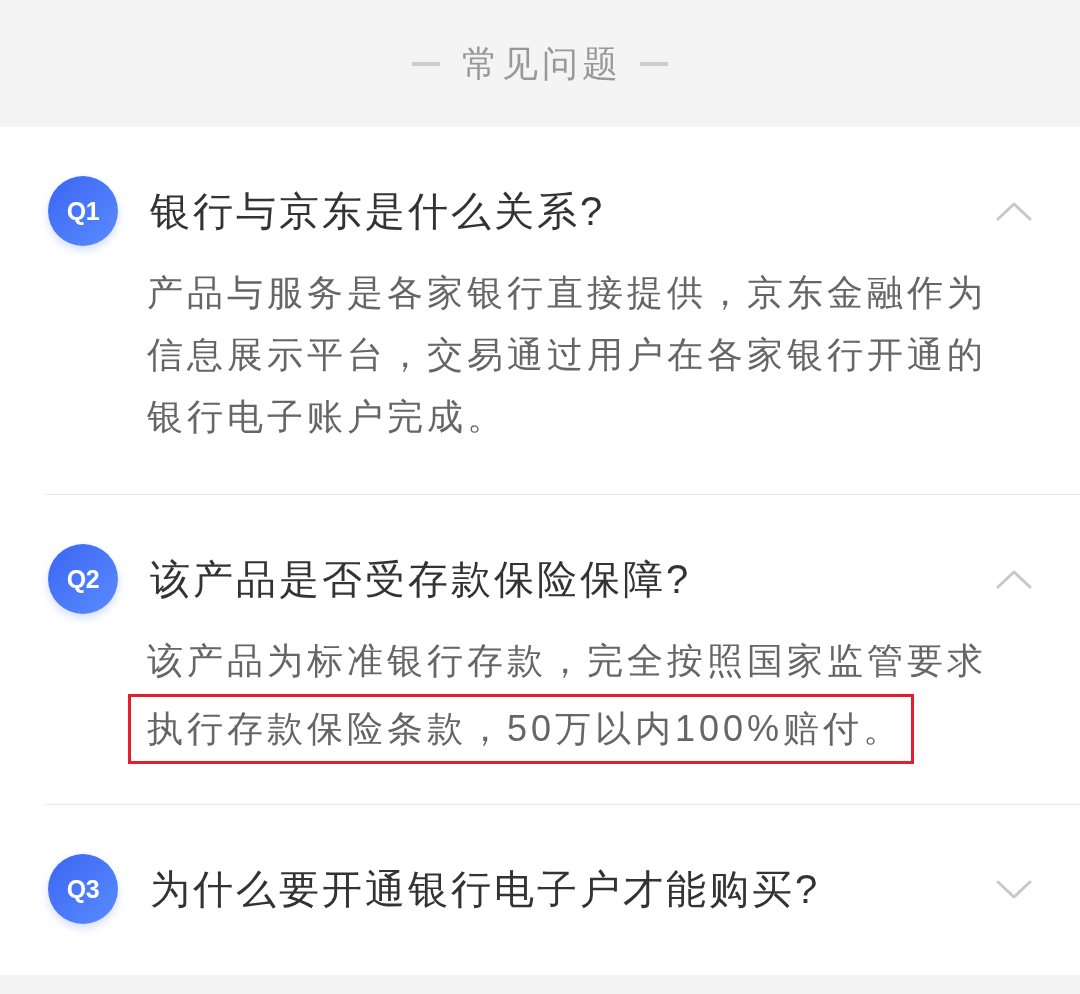 This screenshot has height=994, width=1080. I want to click on answer-text: 执行存款保险条款，50万以内100%赔付。, so click(525, 729).